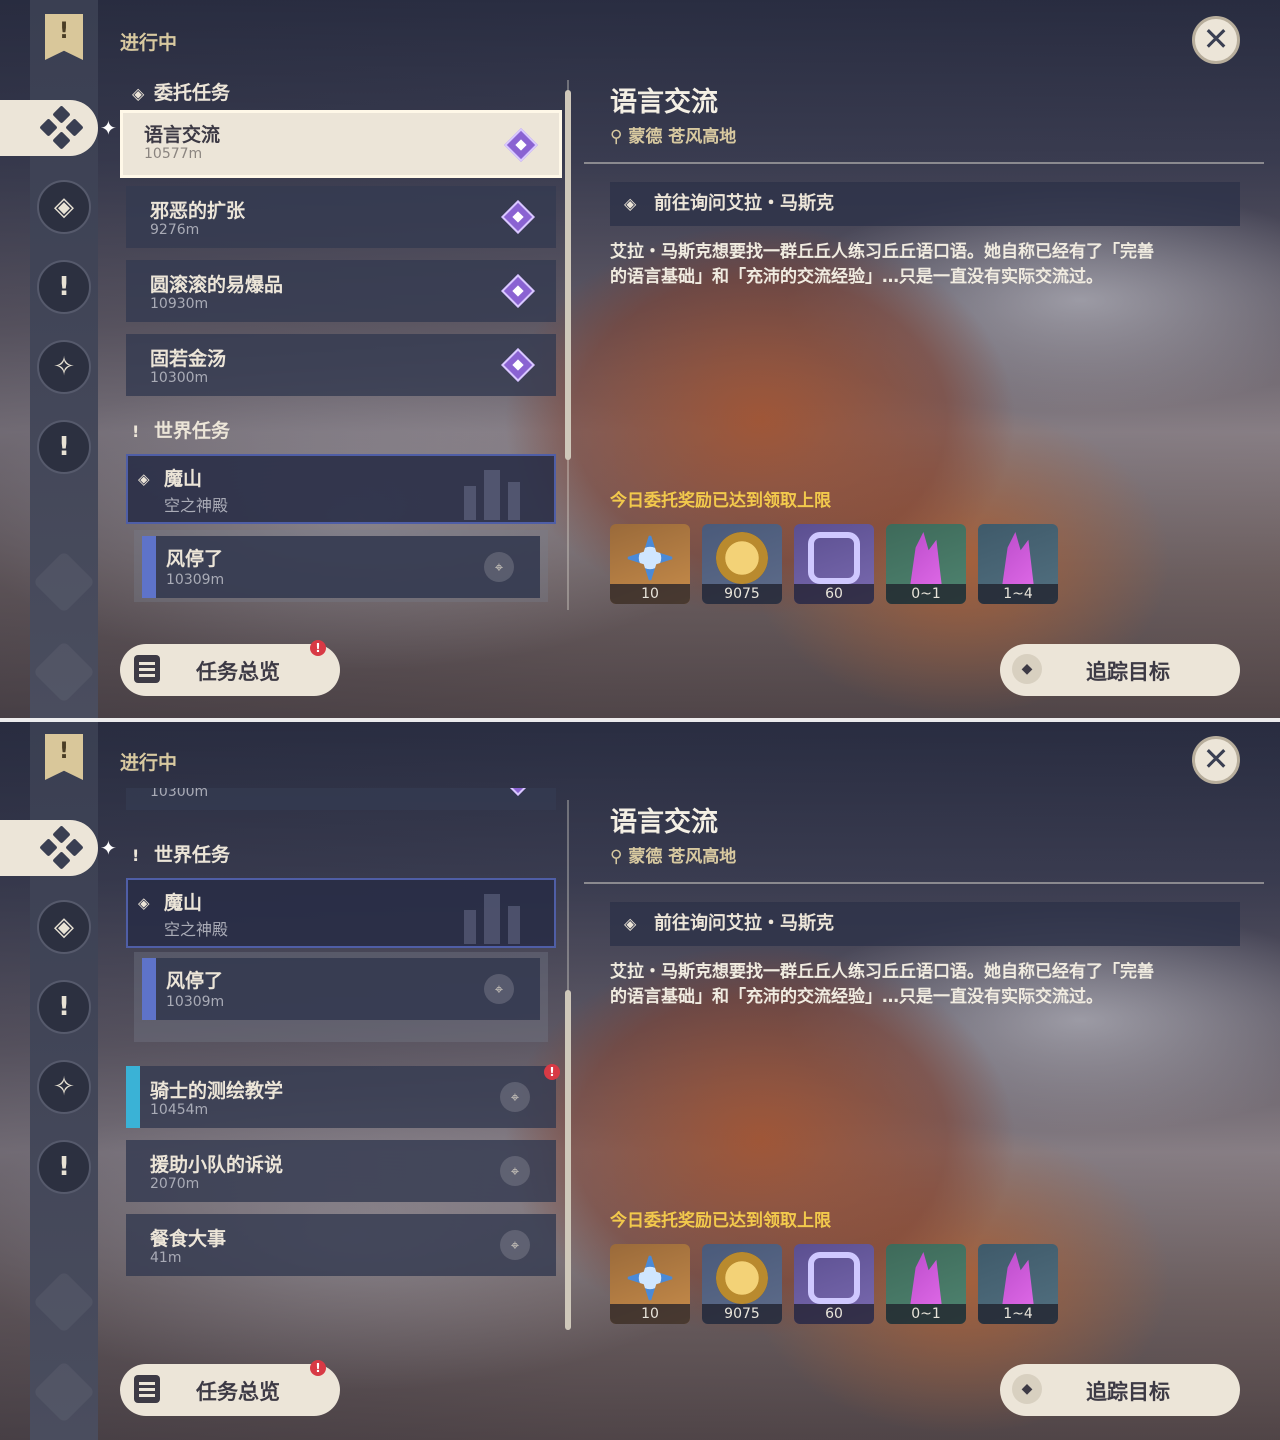 The height and width of the screenshot is (1440, 1280). What do you see at coordinates (742, 558) in the screenshot?
I see `mora-icon` at bounding box center [742, 558].